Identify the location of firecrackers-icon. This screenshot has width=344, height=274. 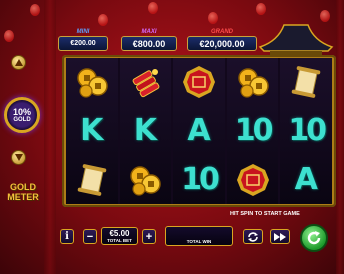
(146, 83).